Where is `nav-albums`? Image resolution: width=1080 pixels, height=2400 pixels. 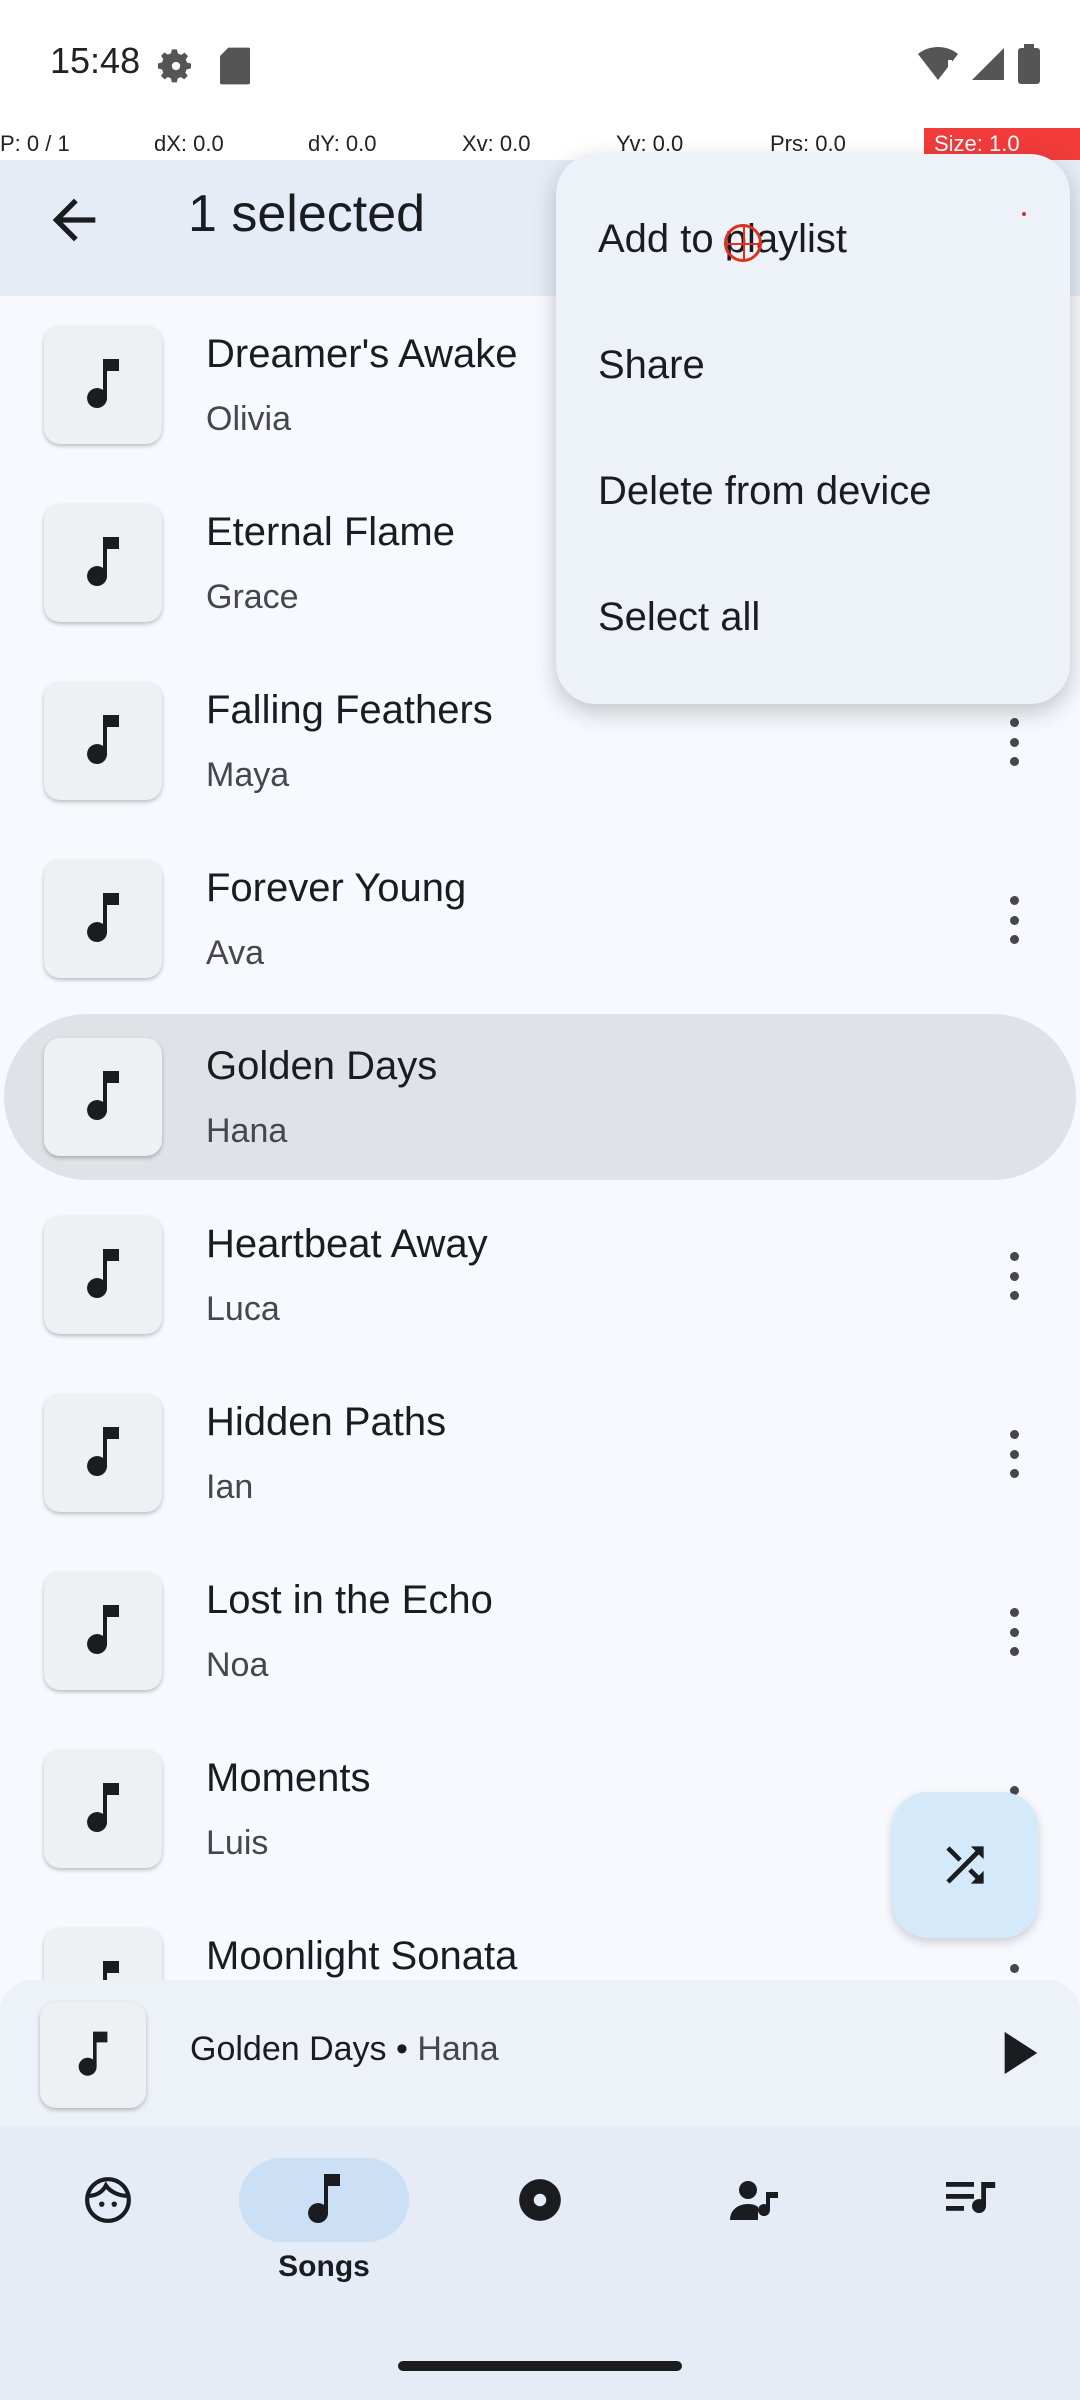 nav-albums is located at coordinates (540, 2228).